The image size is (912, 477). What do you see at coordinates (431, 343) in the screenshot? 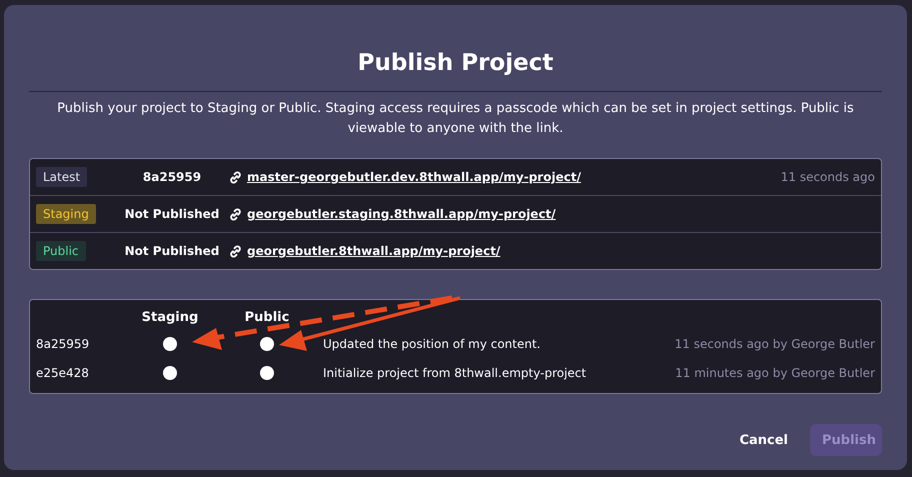
I see `commit-message: Updated the position of my content.` at bounding box center [431, 343].